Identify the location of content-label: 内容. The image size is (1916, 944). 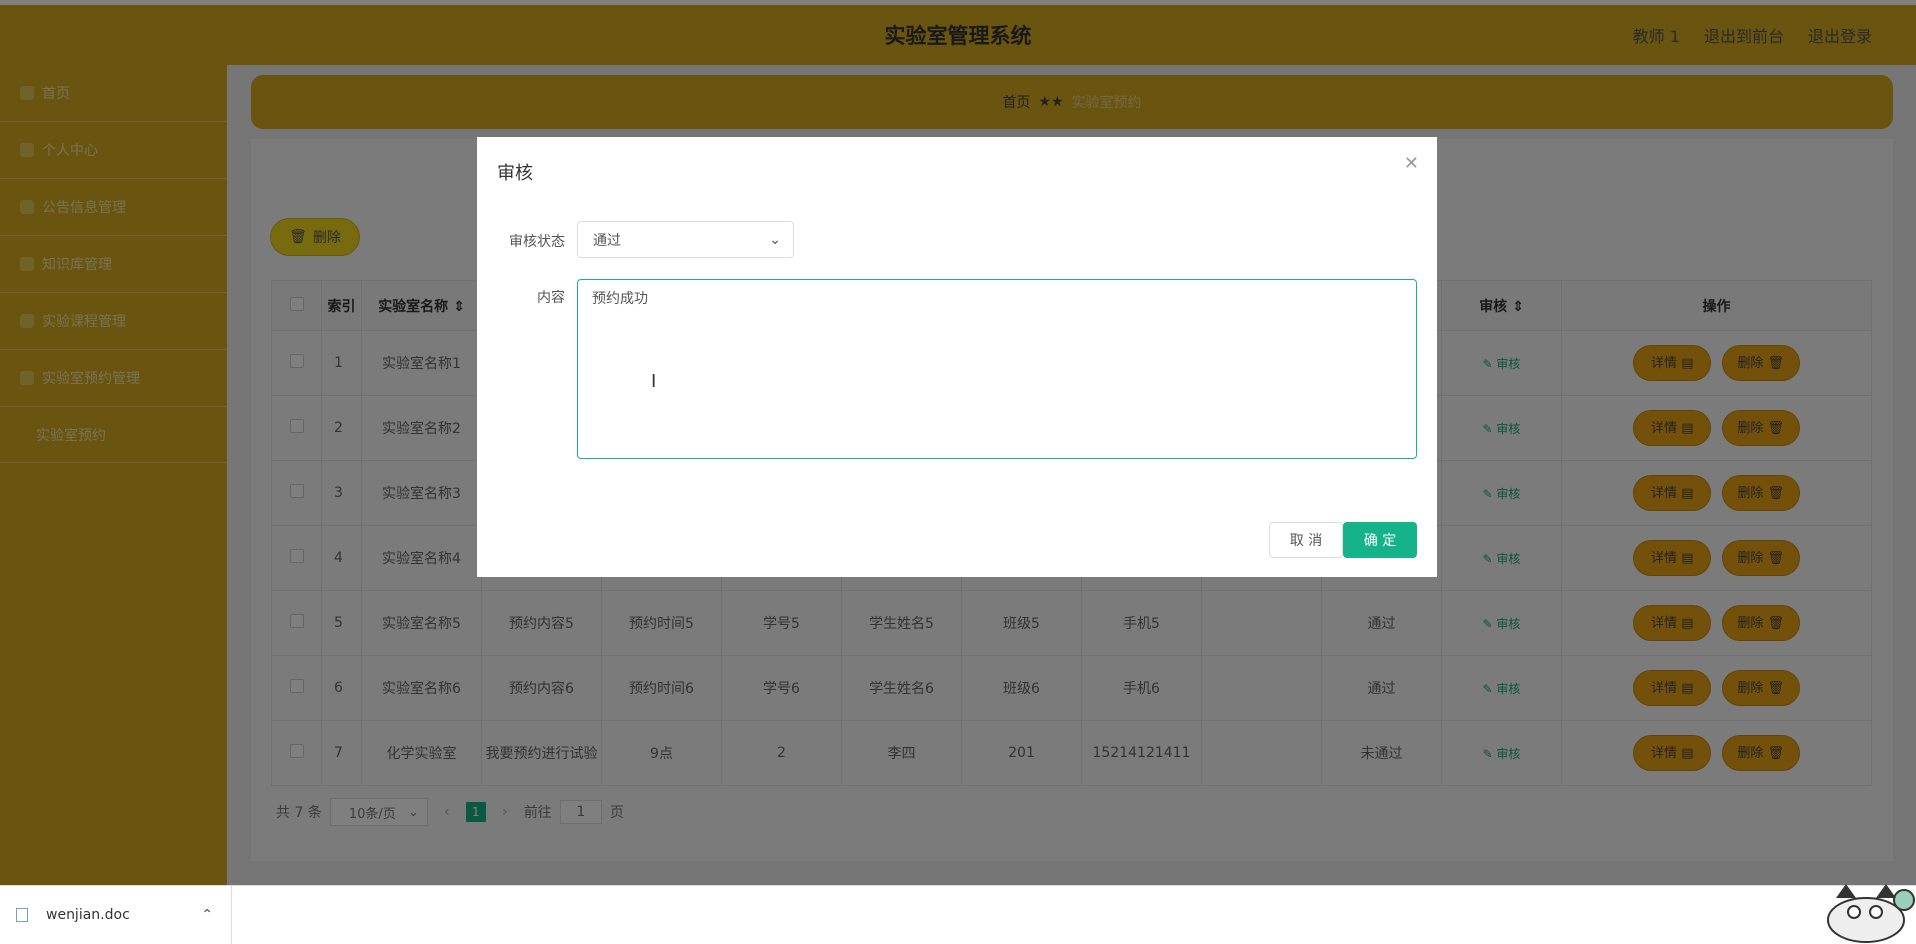
(551, 298).